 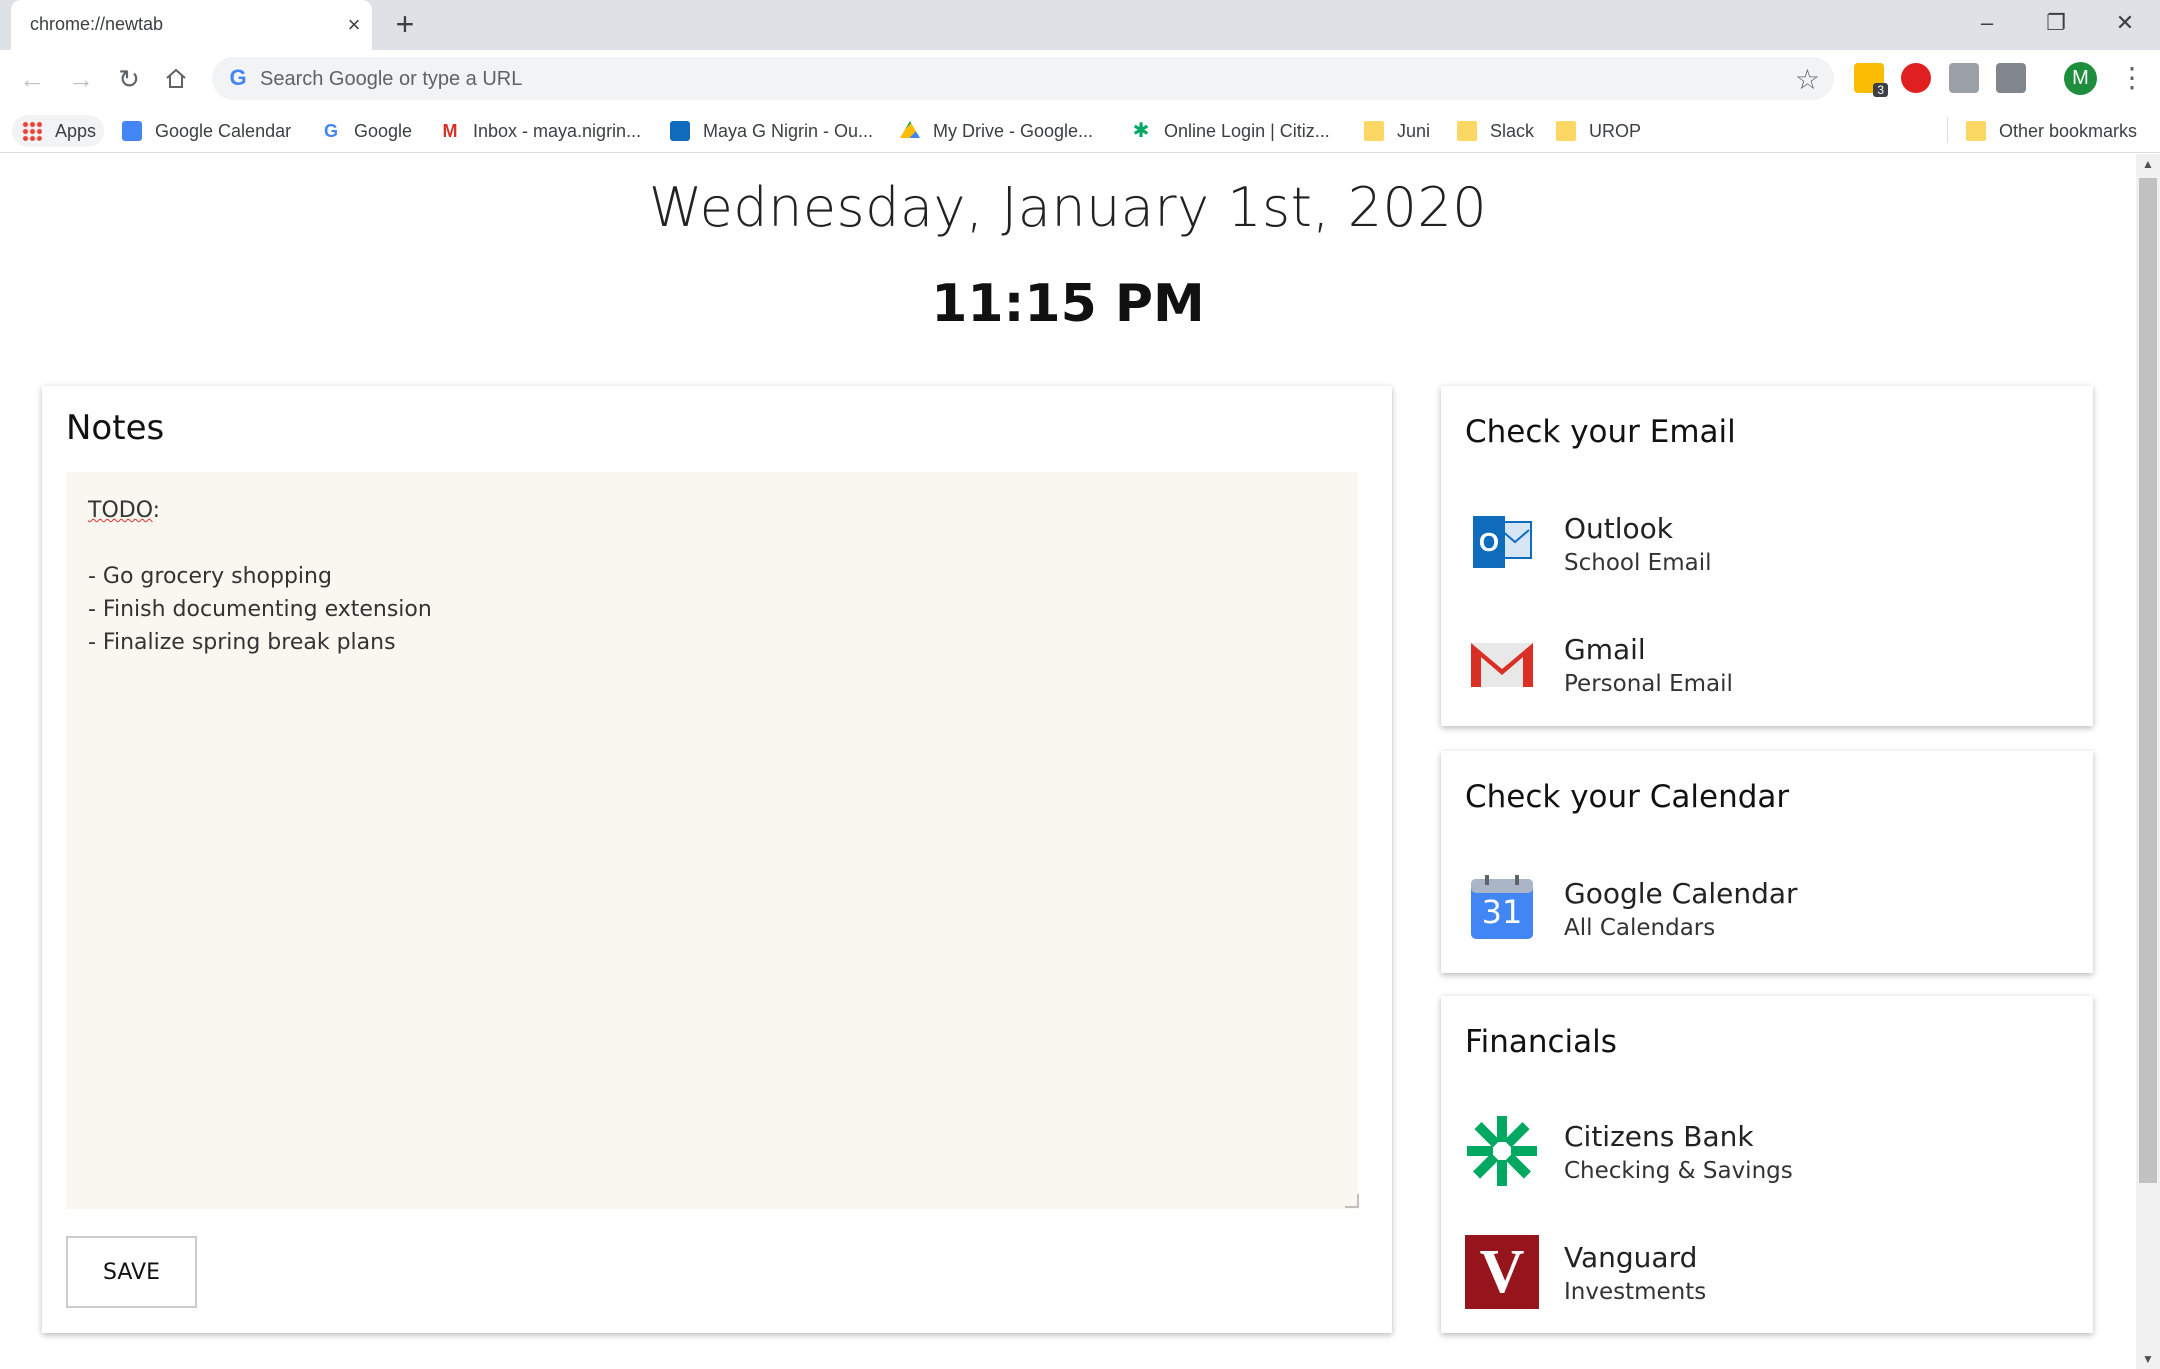 What do you see at coordinates (260, 609) in the screenshot?
I see `notes-line: - Finish documenting extension` at bounding box center [260, 609].